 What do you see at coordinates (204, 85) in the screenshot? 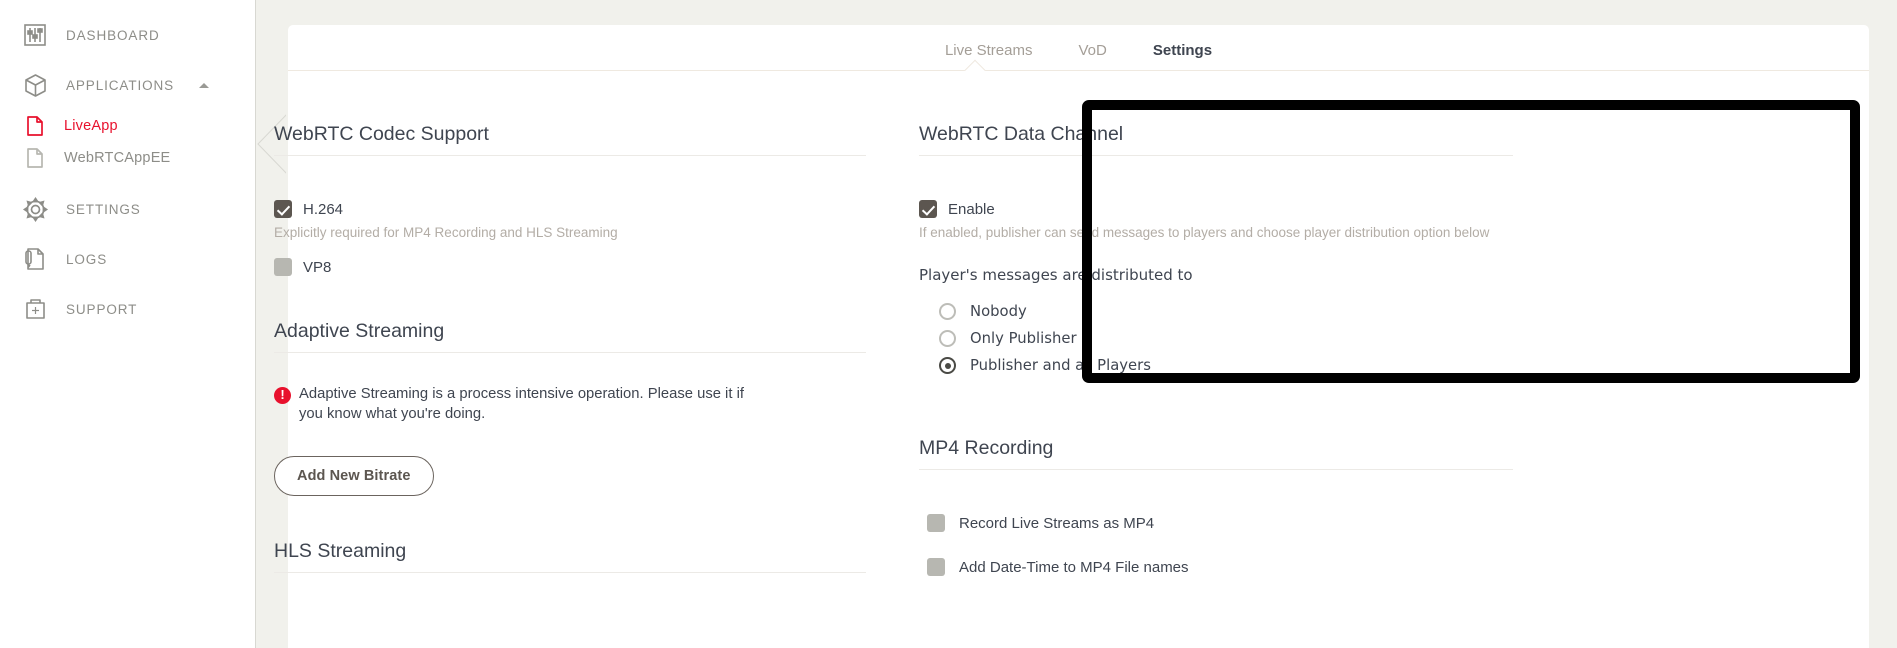
I see `chevron-up-icon` at bounding box center [204, 85].